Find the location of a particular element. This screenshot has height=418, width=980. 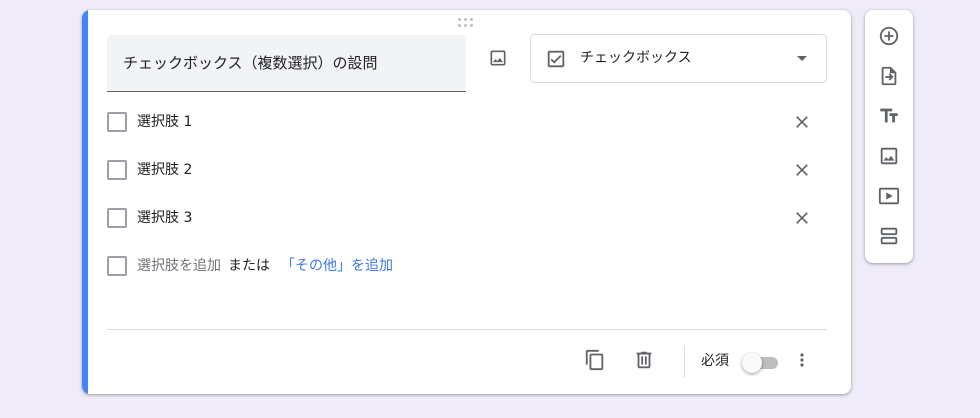

or-text: または is located at coordinates (249, 266).